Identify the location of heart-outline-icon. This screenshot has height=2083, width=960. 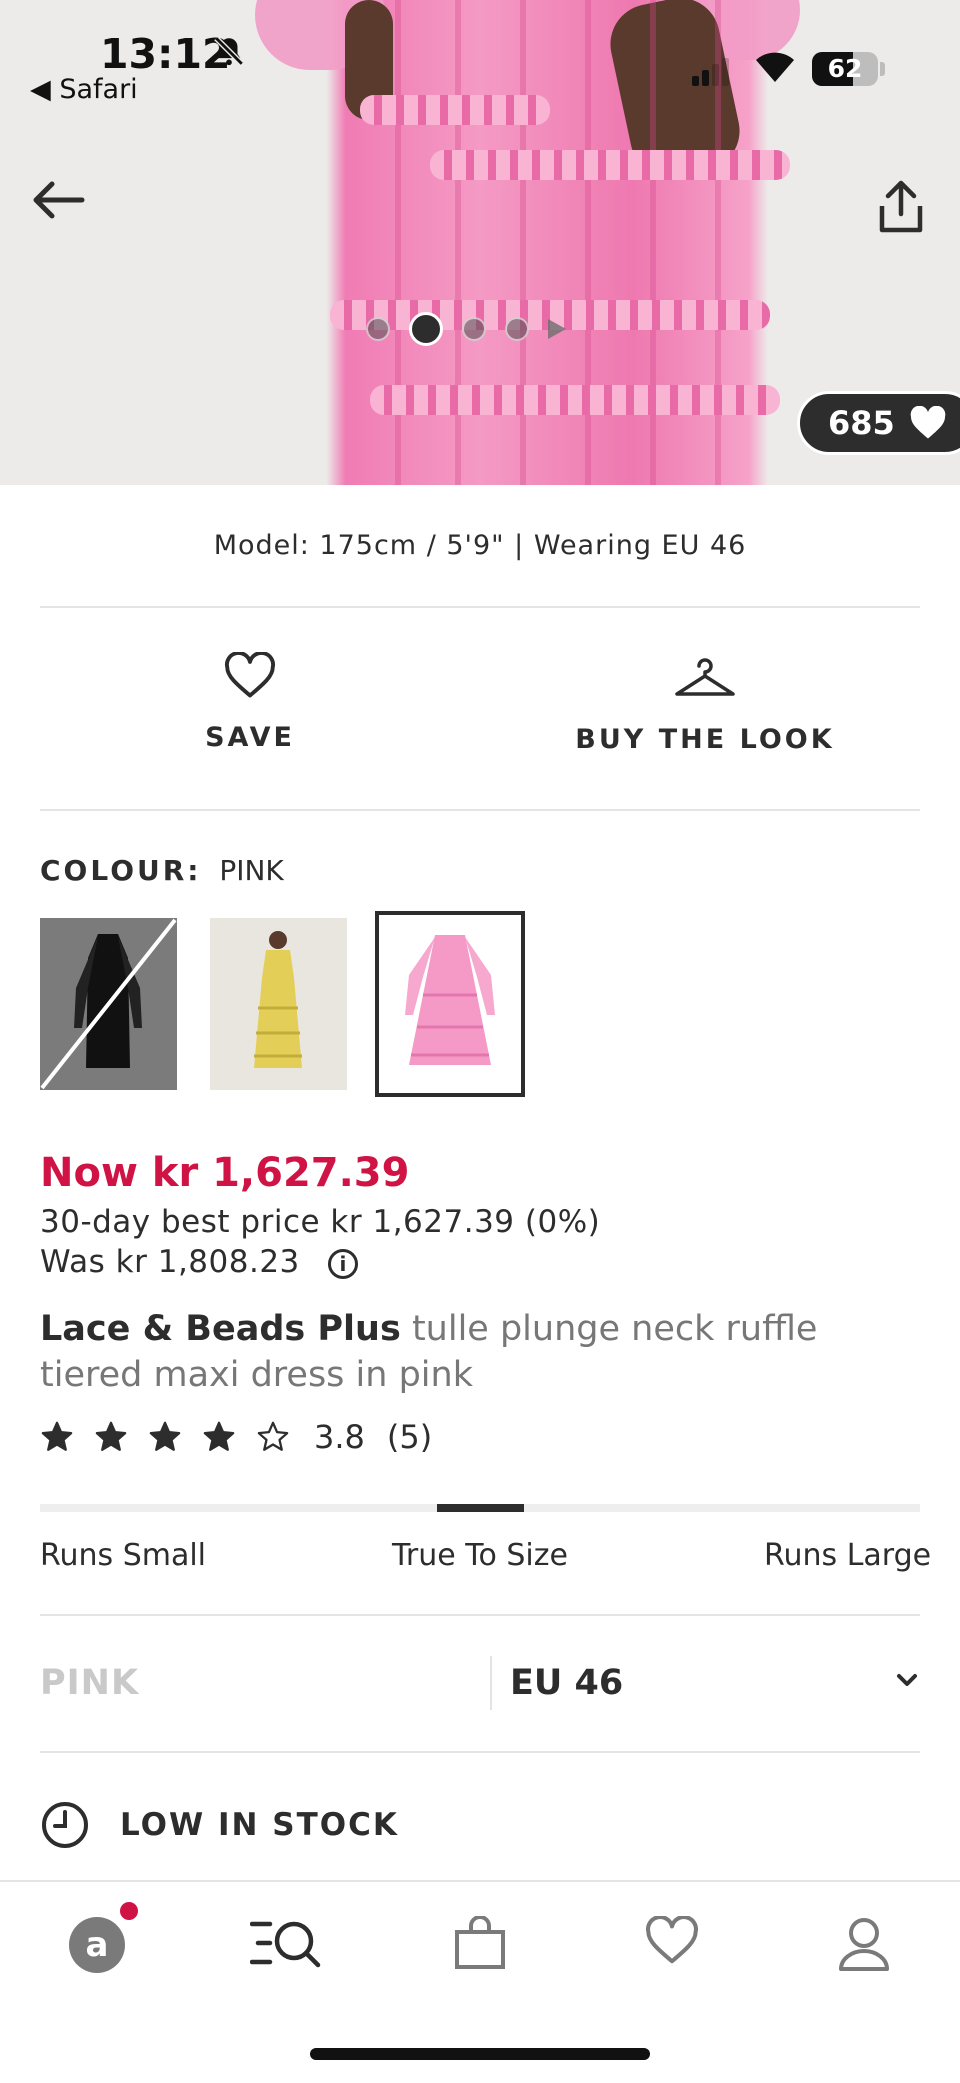
(250, 674).